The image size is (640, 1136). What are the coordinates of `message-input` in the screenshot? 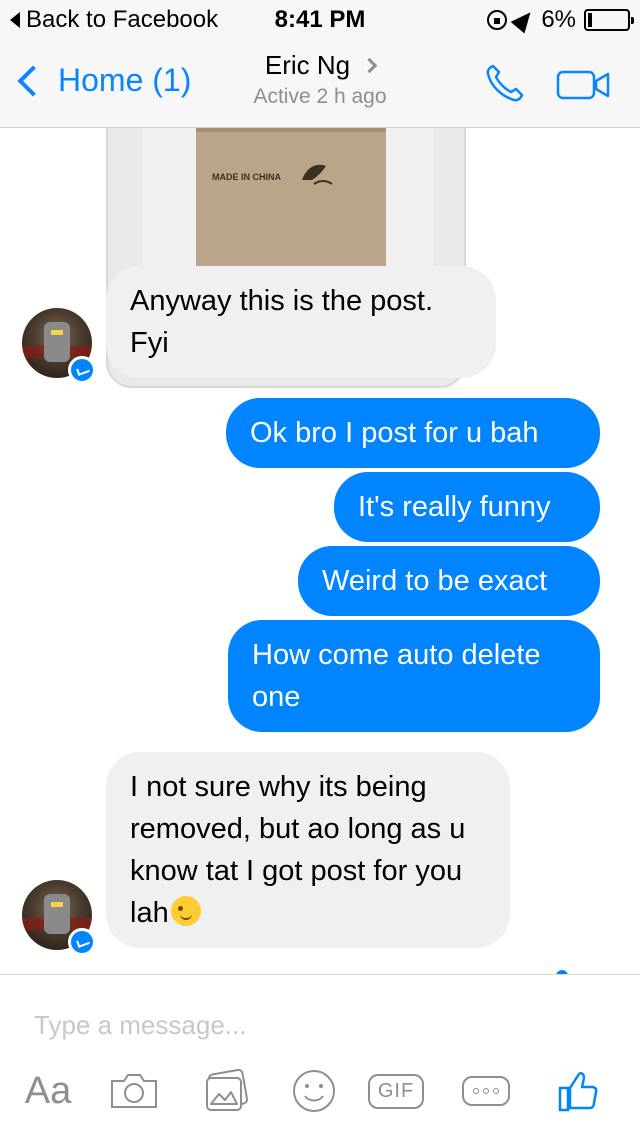 It's located at (314, 1025).